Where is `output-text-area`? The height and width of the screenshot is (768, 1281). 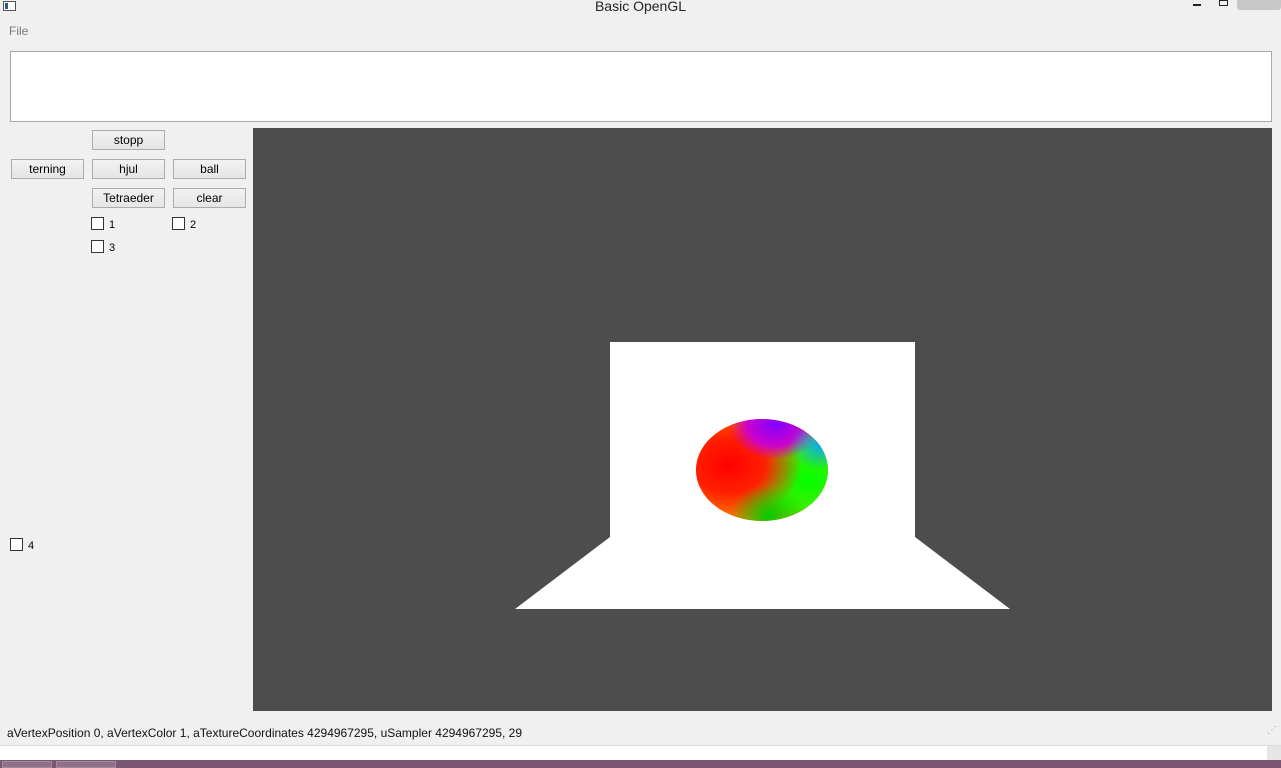 output-text-area is located at coordinates (641, 86).